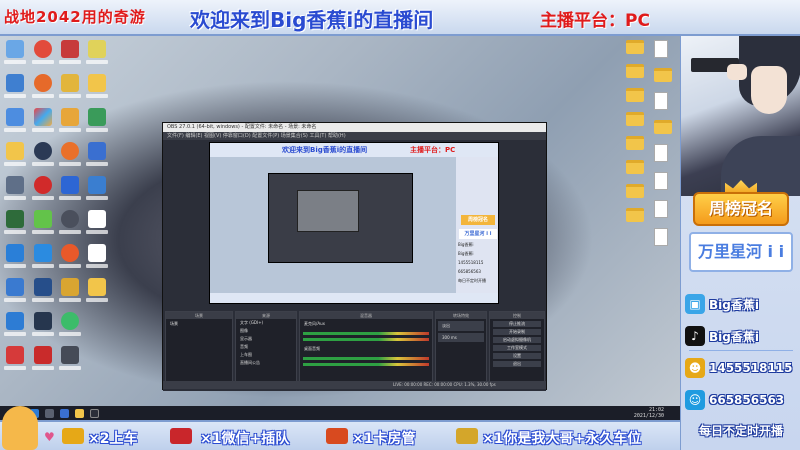 The image size is (800, 450). Describe the element at coordinates (461, 337) in the screenshot. I see `transition-duration: 300 ms` at that location.